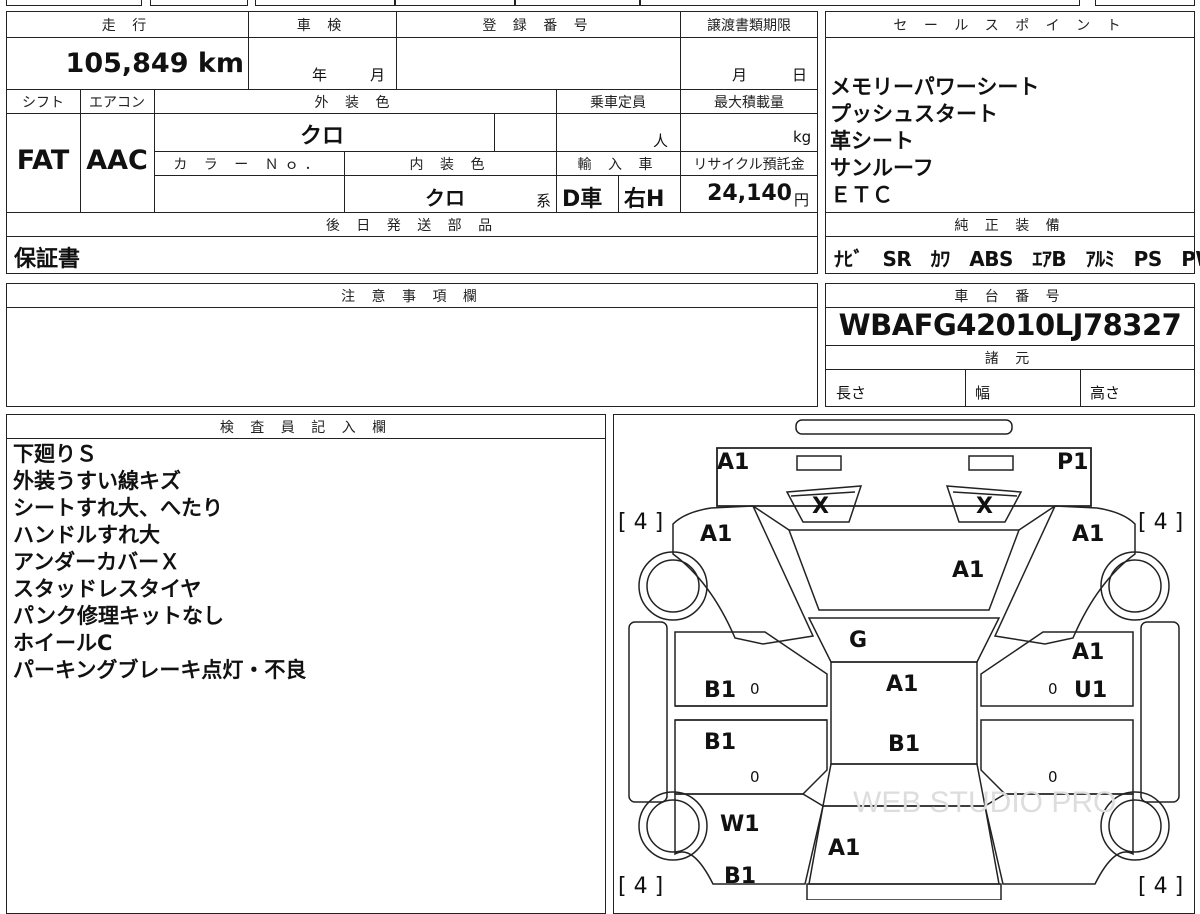 This screenshot has height=914, width=1200. Describe the element at coordinates (861, 195) in the screenshot. I see `sales-point-item: ＥＴＣ` at that location.